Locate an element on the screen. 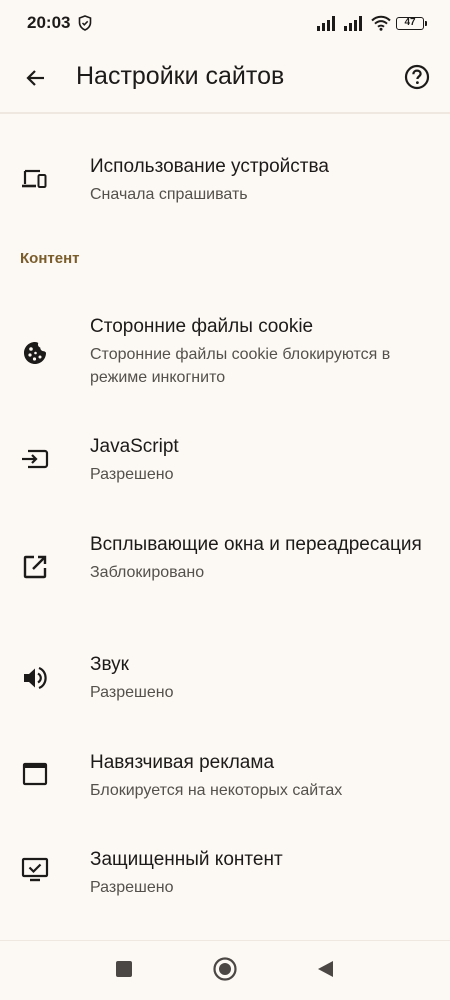 The height and width of the screenshot is (1000, 450). item-subtitle: Блокируется на некоторых сайтах is located at coordinates (216, 790).